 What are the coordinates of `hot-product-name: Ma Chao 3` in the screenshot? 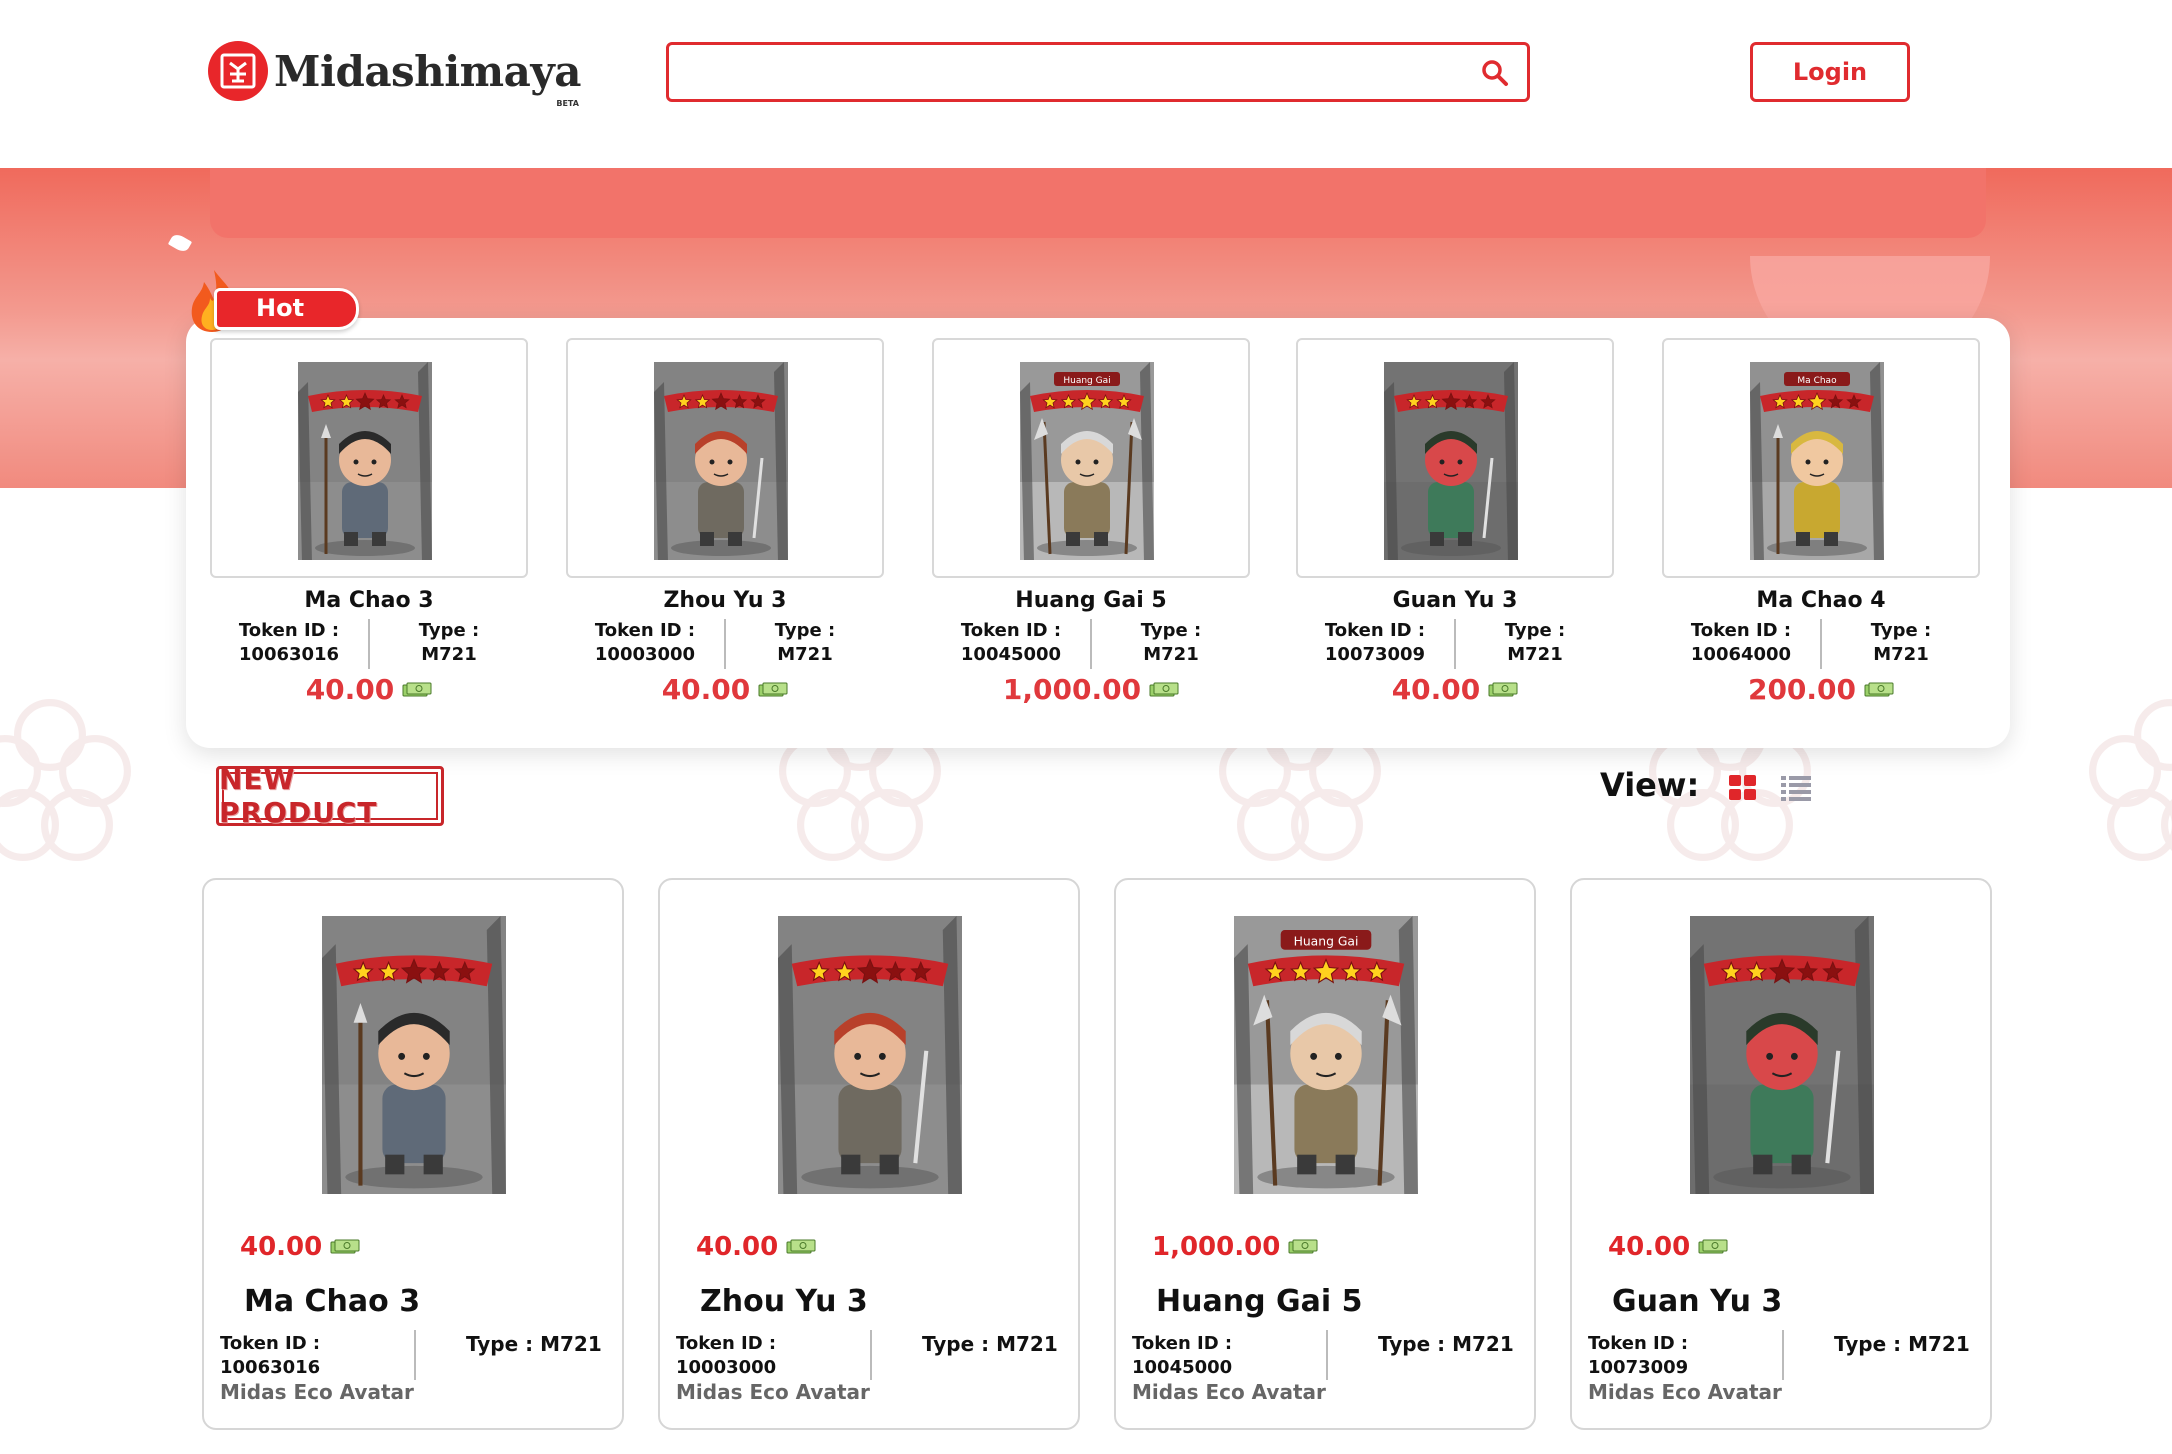 It's located at (369, 600).